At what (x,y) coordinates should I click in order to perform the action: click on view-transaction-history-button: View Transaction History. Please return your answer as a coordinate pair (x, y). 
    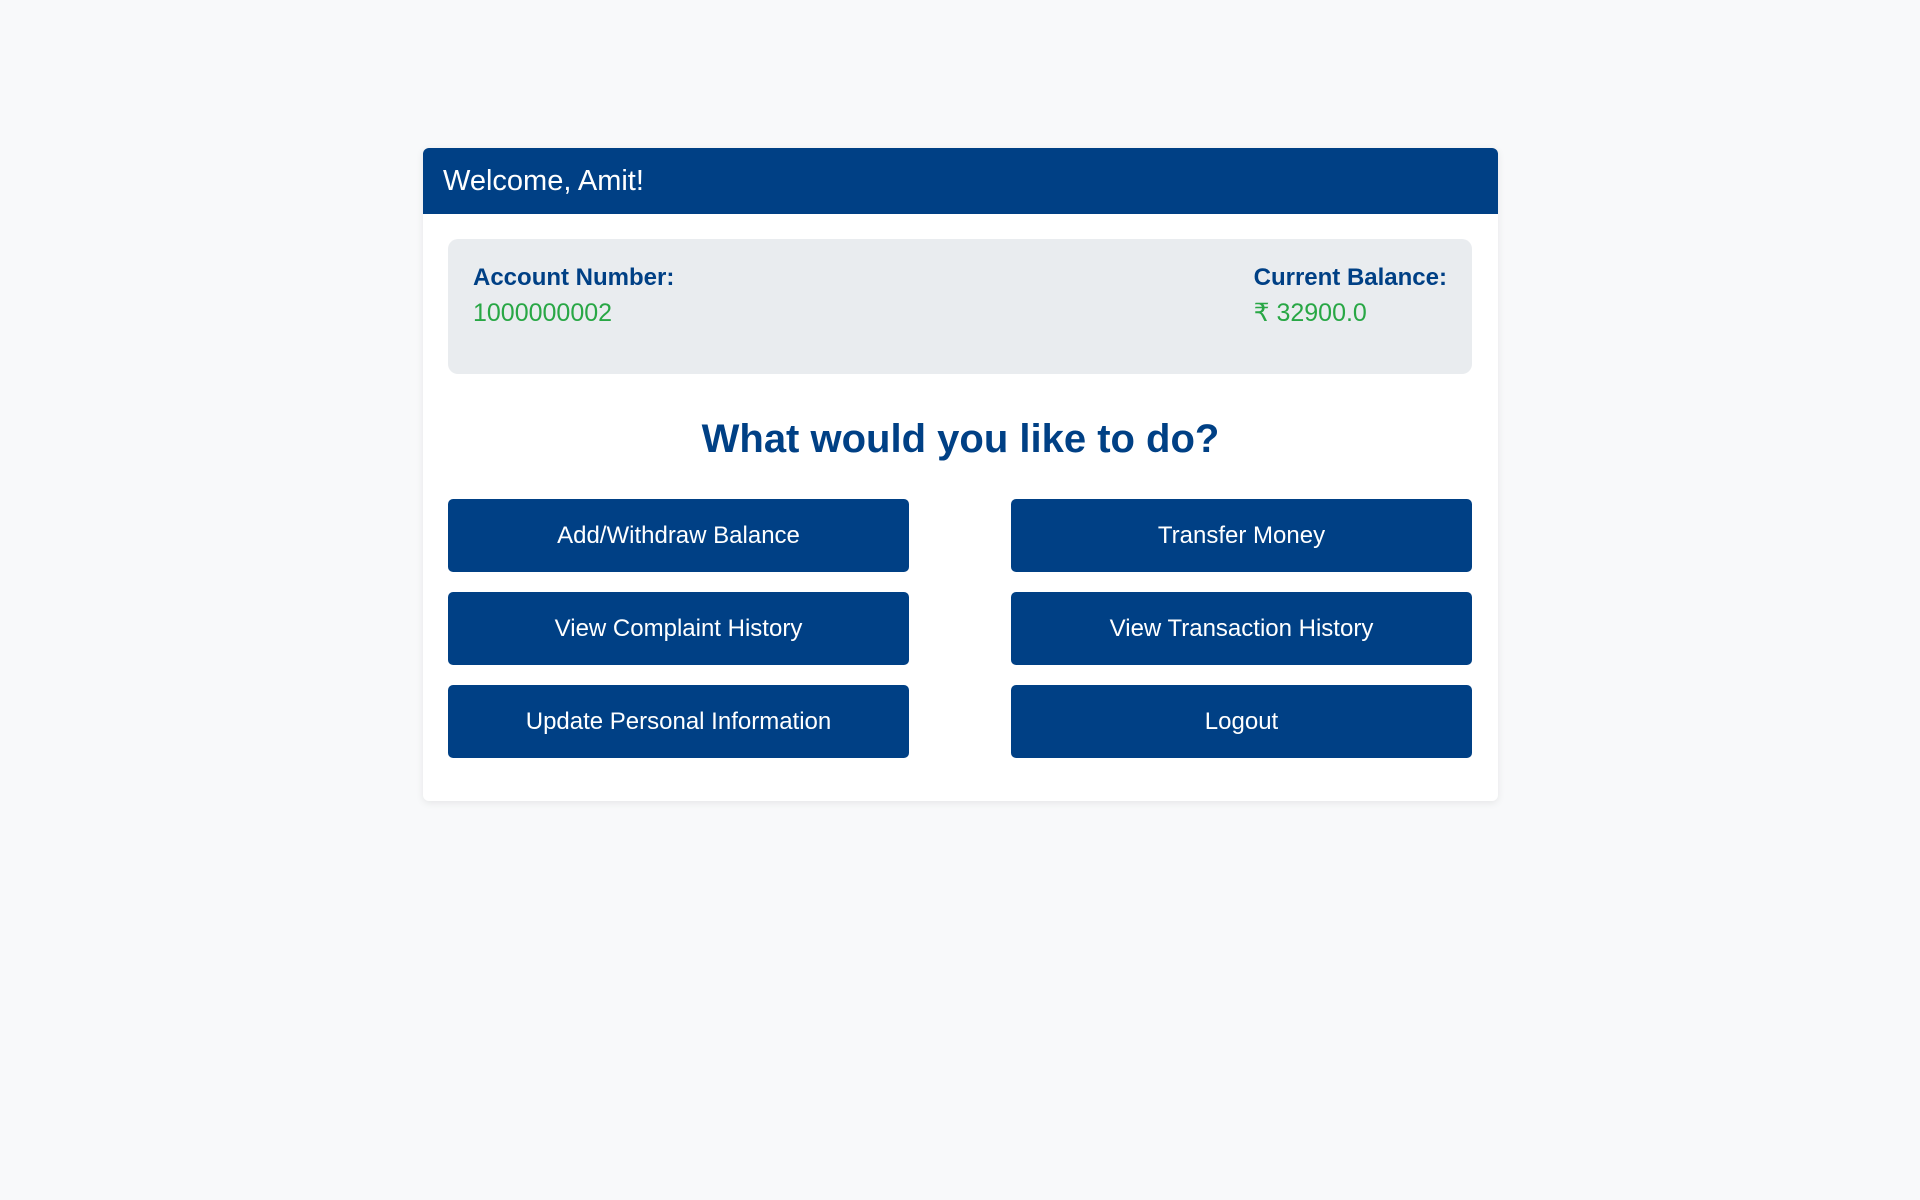
    Looking at the image, I should click on (1241, 628).